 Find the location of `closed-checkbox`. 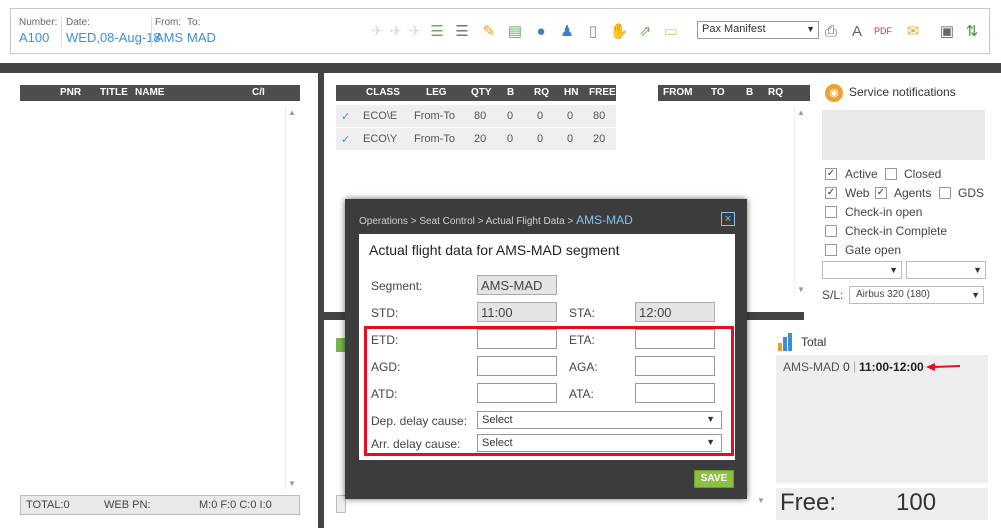

closed-checkbox is located at coordinates (891, 174).